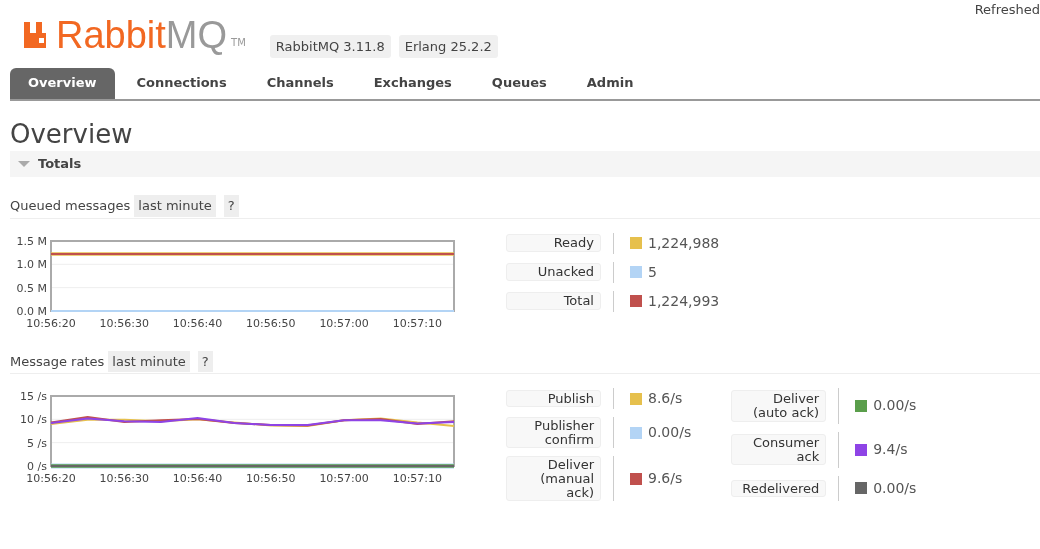 Image resolution: width=1040 pixels, height=549 pixels. What do you see at coordinates (665, 479) in the screenshot?
I see `legend-value: 9.6/s` at bounding box center [665, 479].